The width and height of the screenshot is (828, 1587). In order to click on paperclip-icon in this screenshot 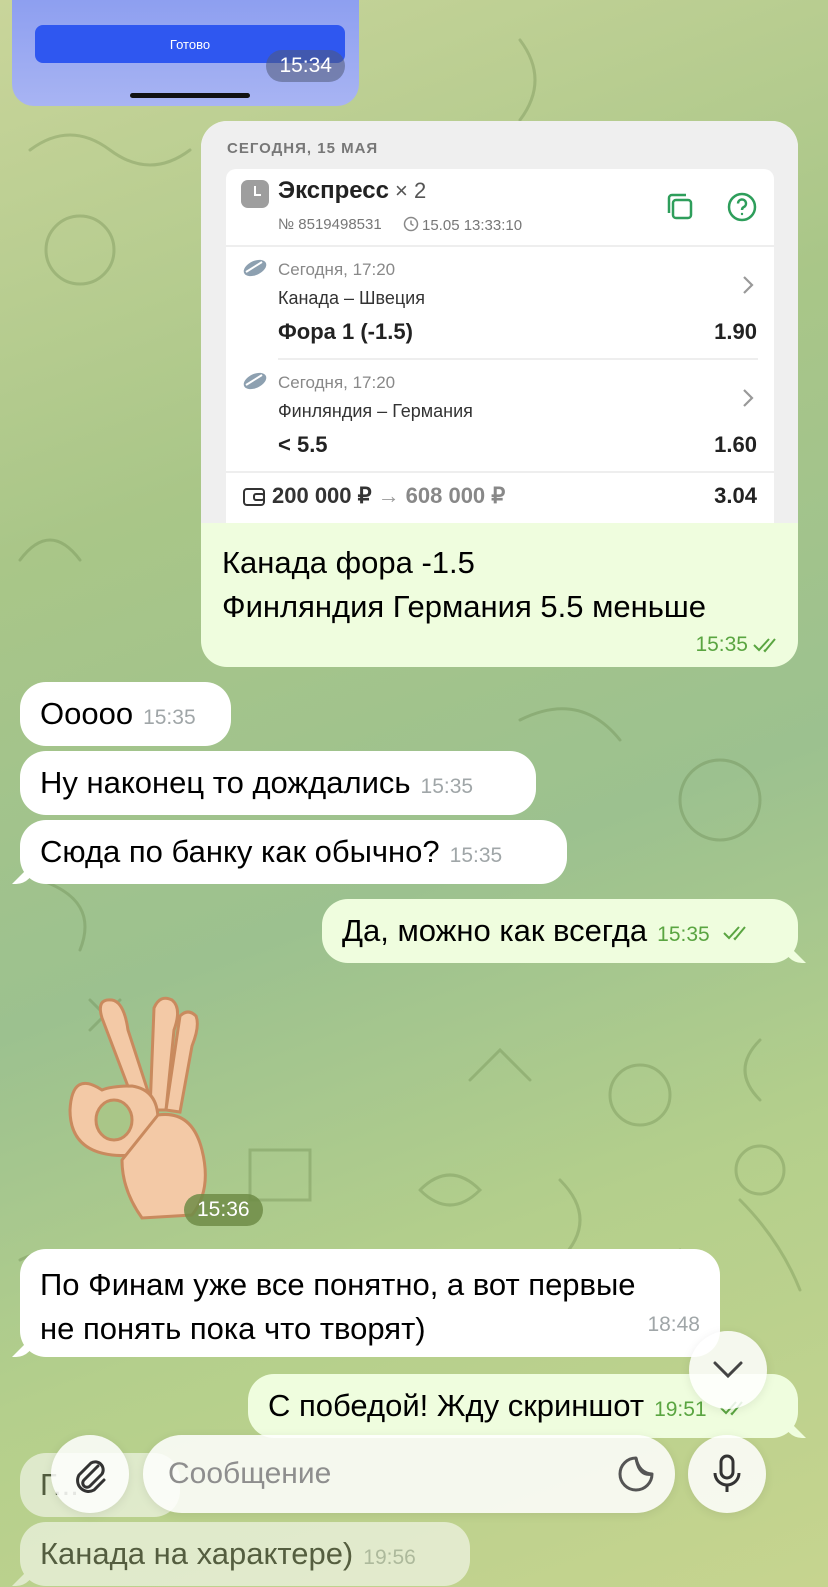, I will do `click(91, 1476)`.